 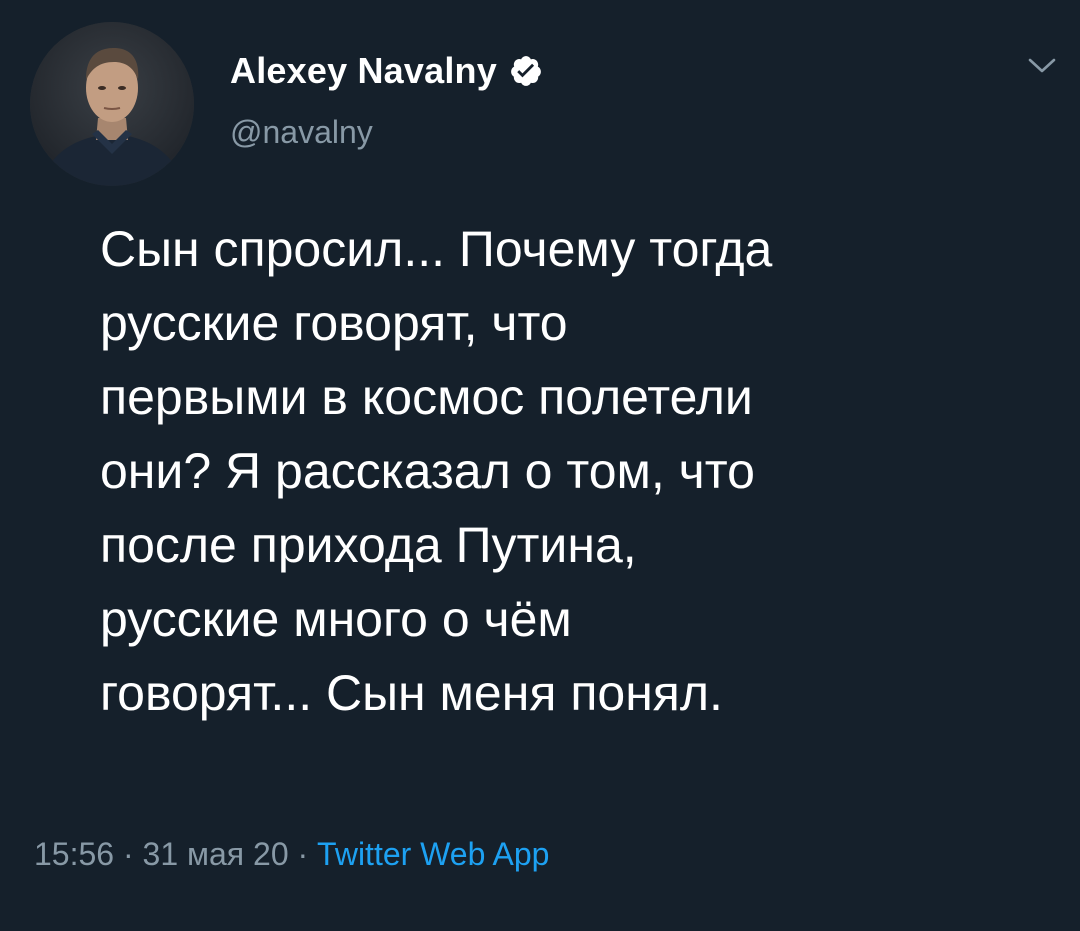 What do you see at coordinates (363, 71) in the screenshot?
I see `author-name: Alexey Navalny` at bounding box center [363, 71].